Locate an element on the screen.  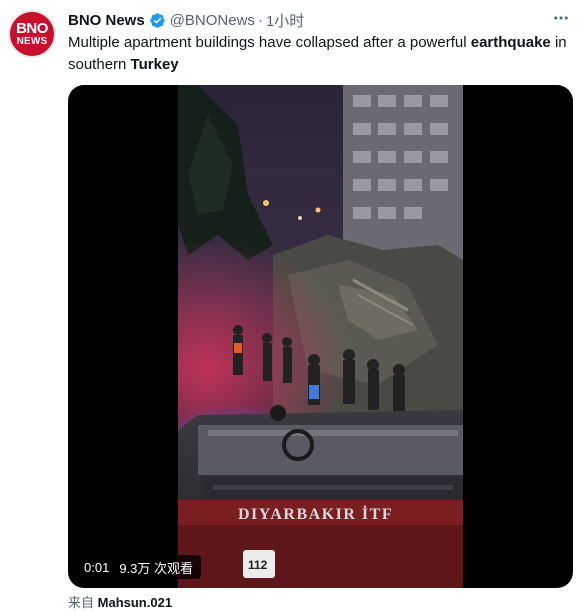
source-prefix: 来自 is located at coordinates (81, 602).